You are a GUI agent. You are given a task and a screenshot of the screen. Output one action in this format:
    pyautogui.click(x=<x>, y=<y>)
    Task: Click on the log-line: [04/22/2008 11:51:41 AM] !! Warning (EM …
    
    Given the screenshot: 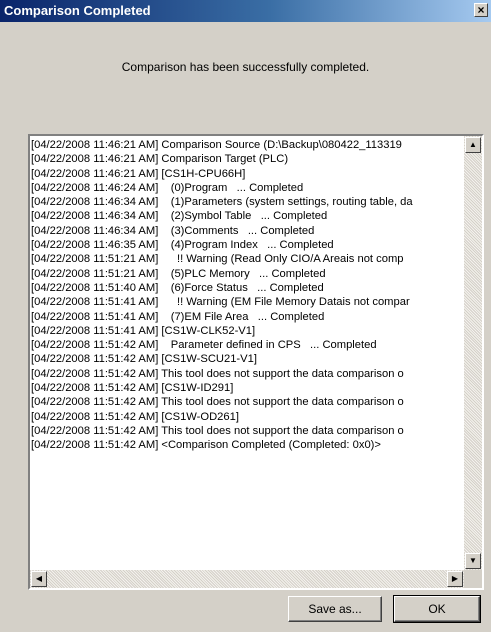 What is the action you would take?
    pyautogui.click(x=220, y=302)
    